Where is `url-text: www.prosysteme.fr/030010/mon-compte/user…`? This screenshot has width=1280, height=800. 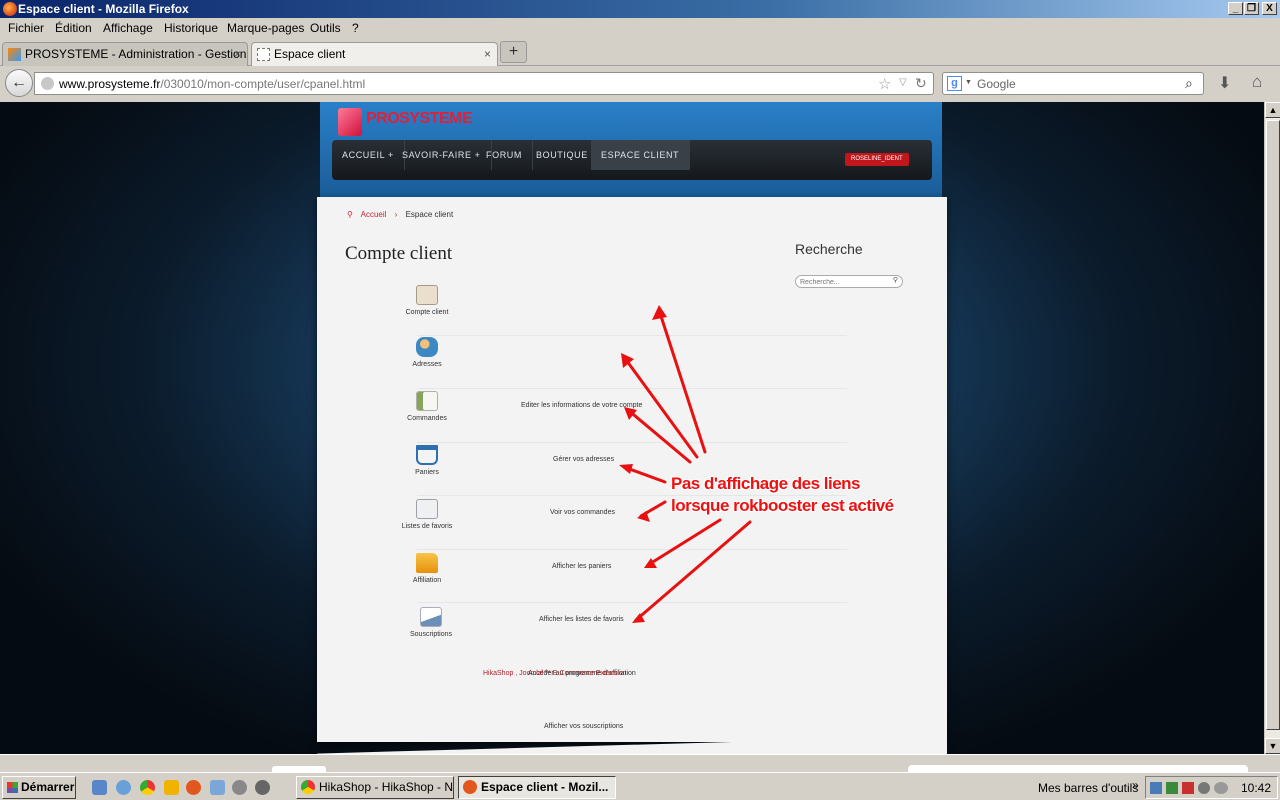
url-text: www.prosysteme.fr/030010/mon-compte/user… is located at coordinates (212, 84).